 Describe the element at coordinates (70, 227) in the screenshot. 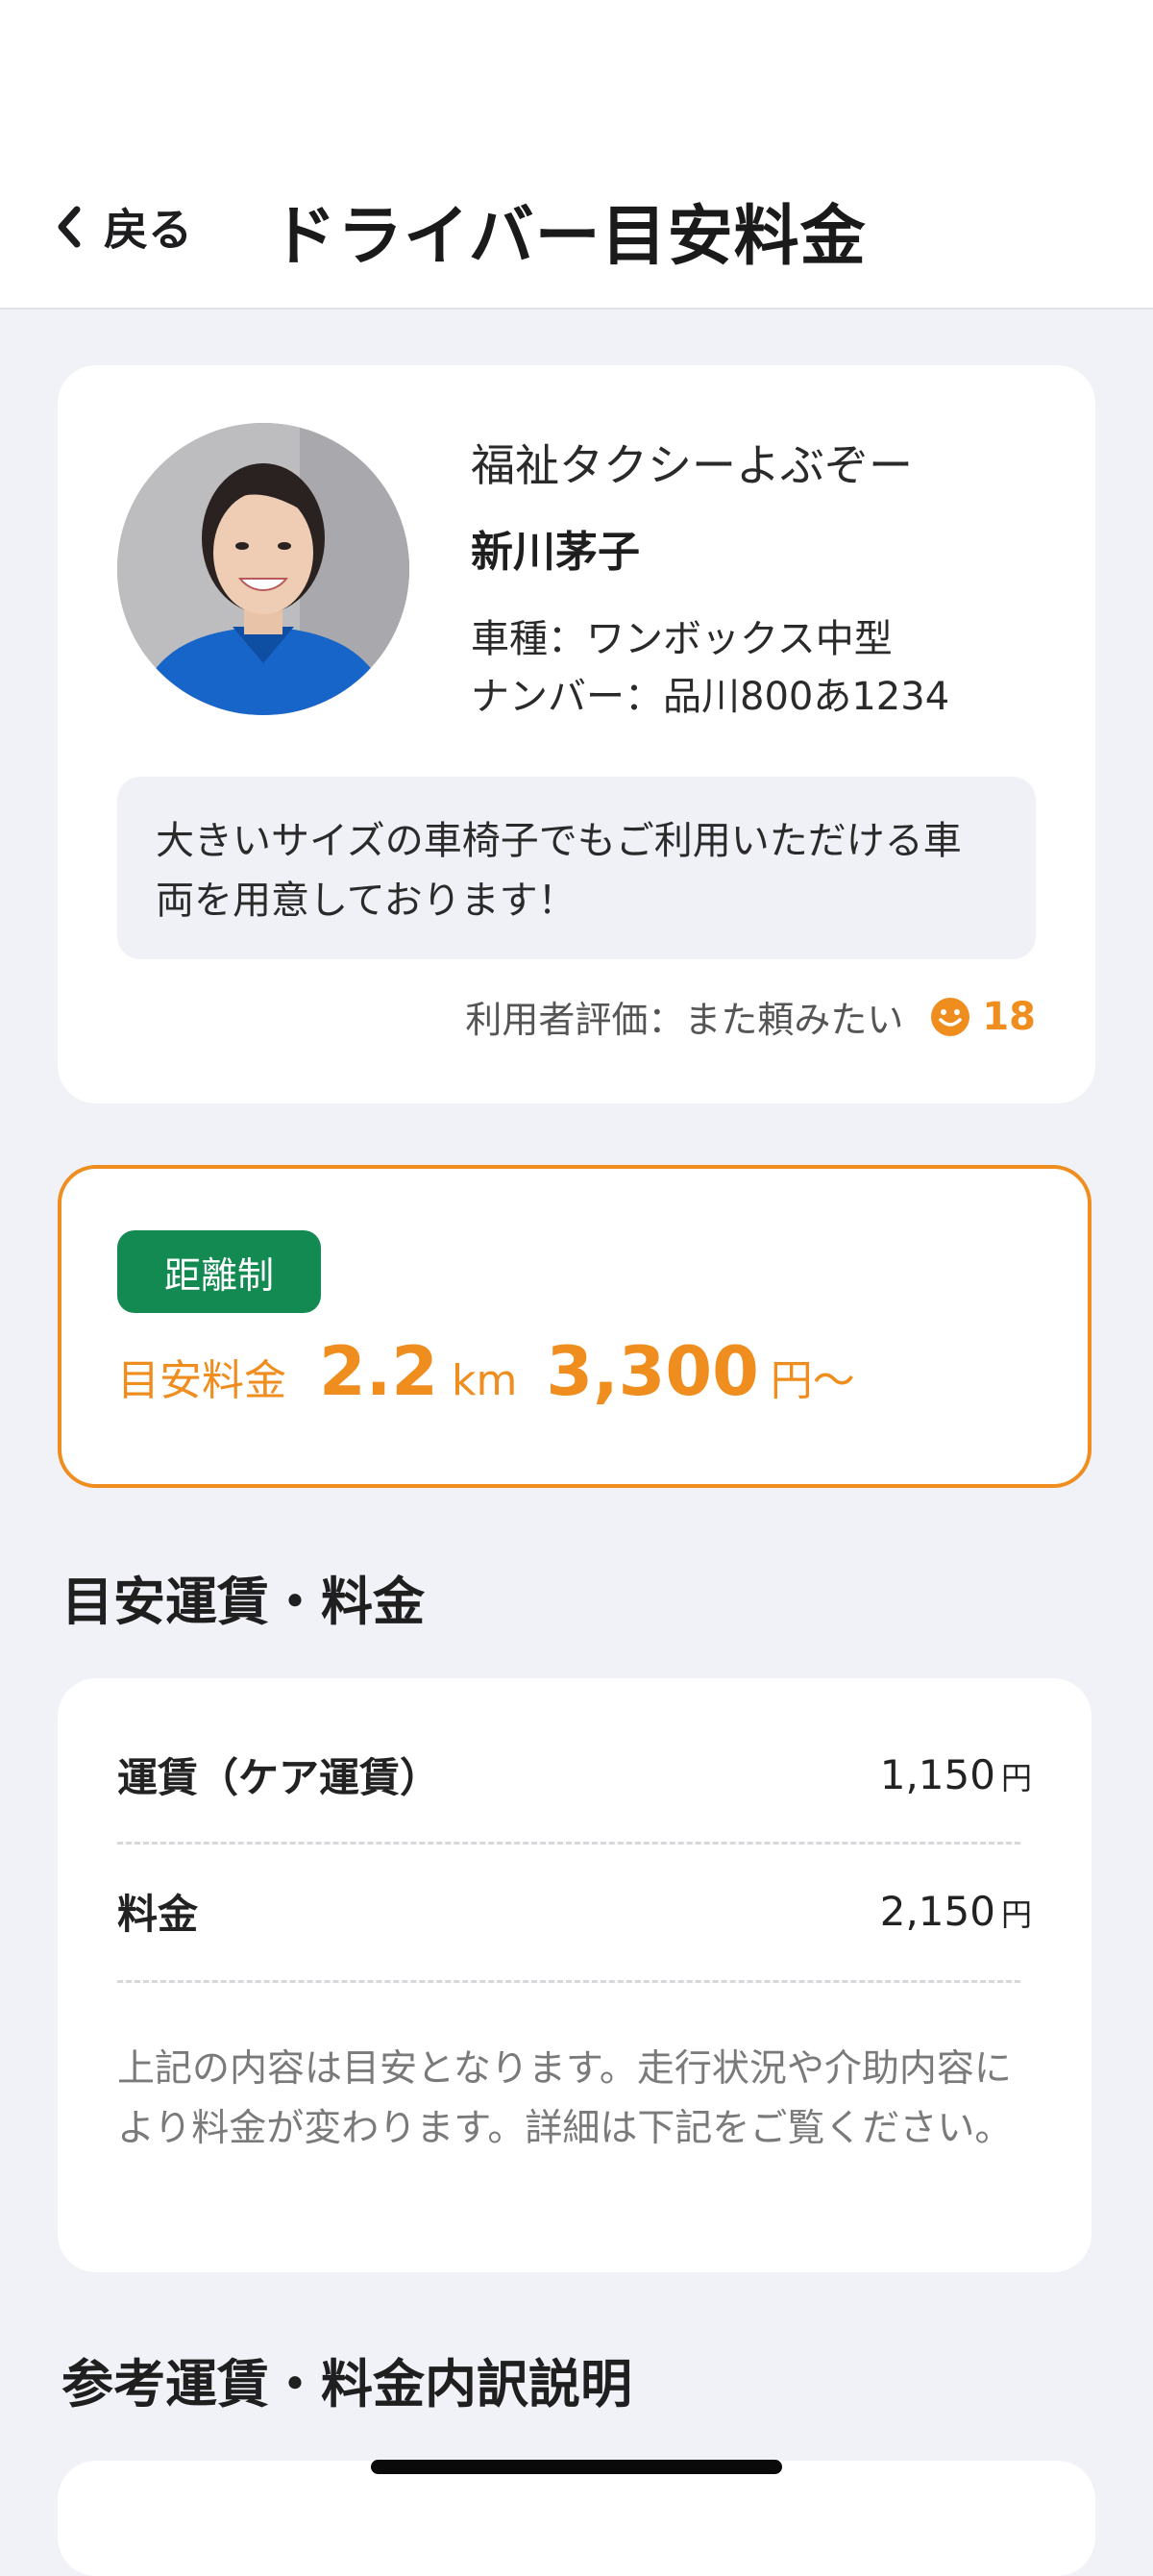

I see `chevron-left-icon` at that location.